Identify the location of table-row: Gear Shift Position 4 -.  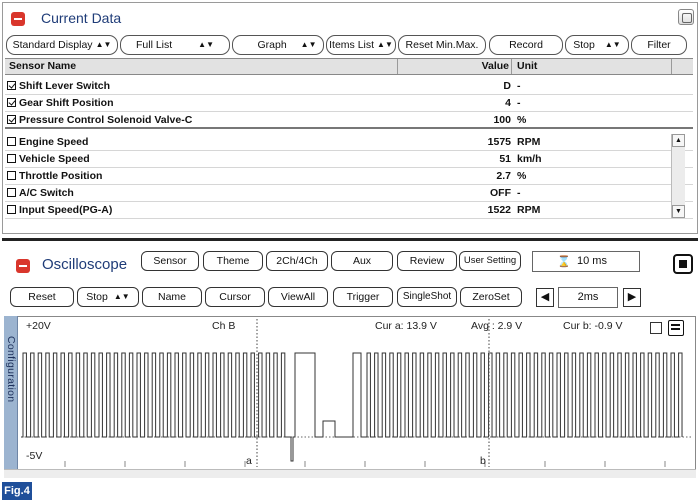
(349, 103).